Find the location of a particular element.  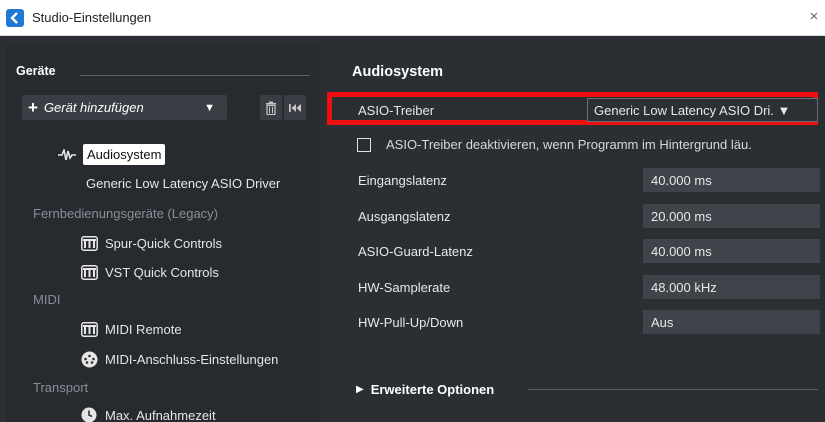

tree-group-remote-devices: Fernbedienungsgeräte (Legacy) is located at coordinates (125, 213).